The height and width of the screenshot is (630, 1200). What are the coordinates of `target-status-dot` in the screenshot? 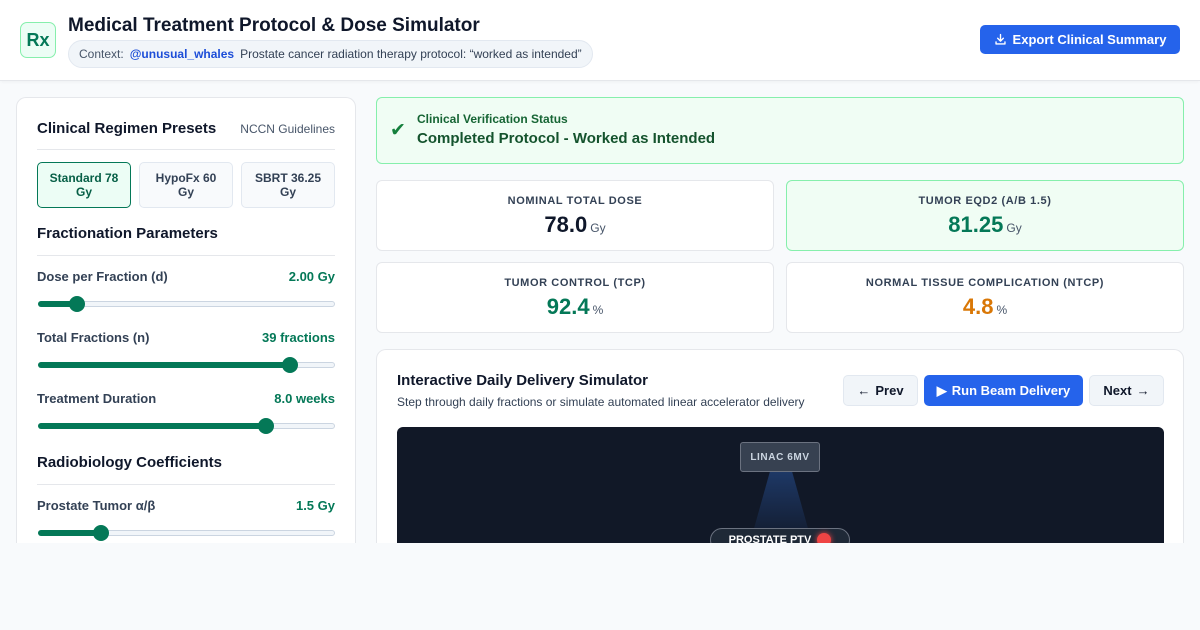 It's located at (824, 538).